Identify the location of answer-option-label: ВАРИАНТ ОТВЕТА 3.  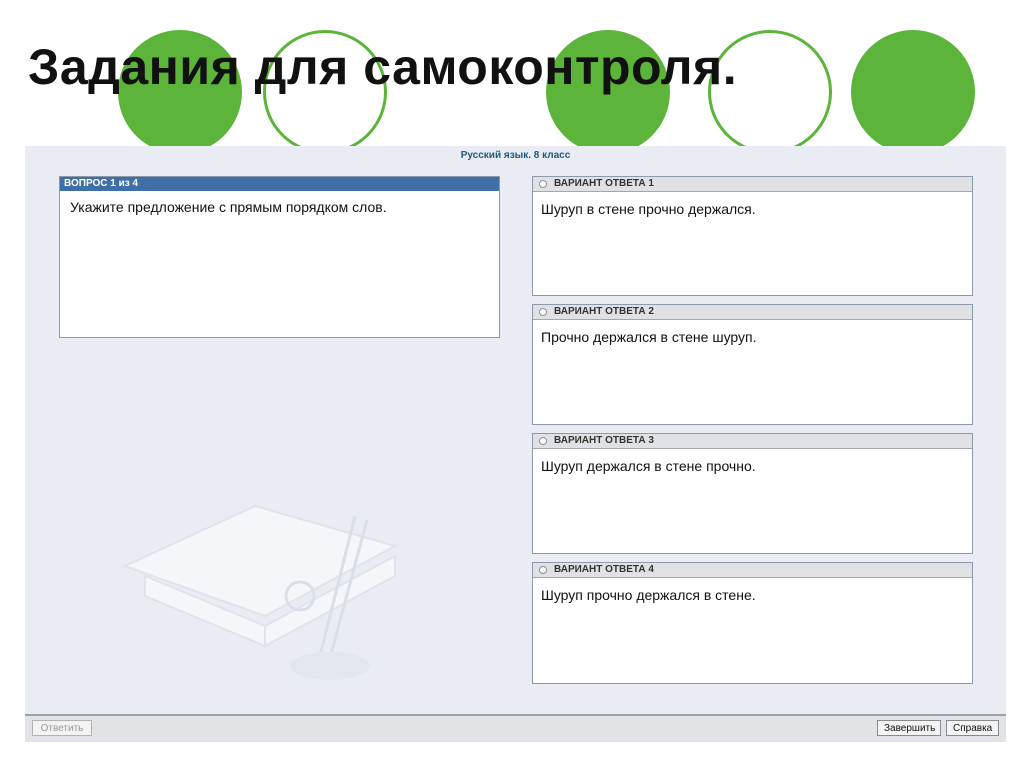
(604, 440).